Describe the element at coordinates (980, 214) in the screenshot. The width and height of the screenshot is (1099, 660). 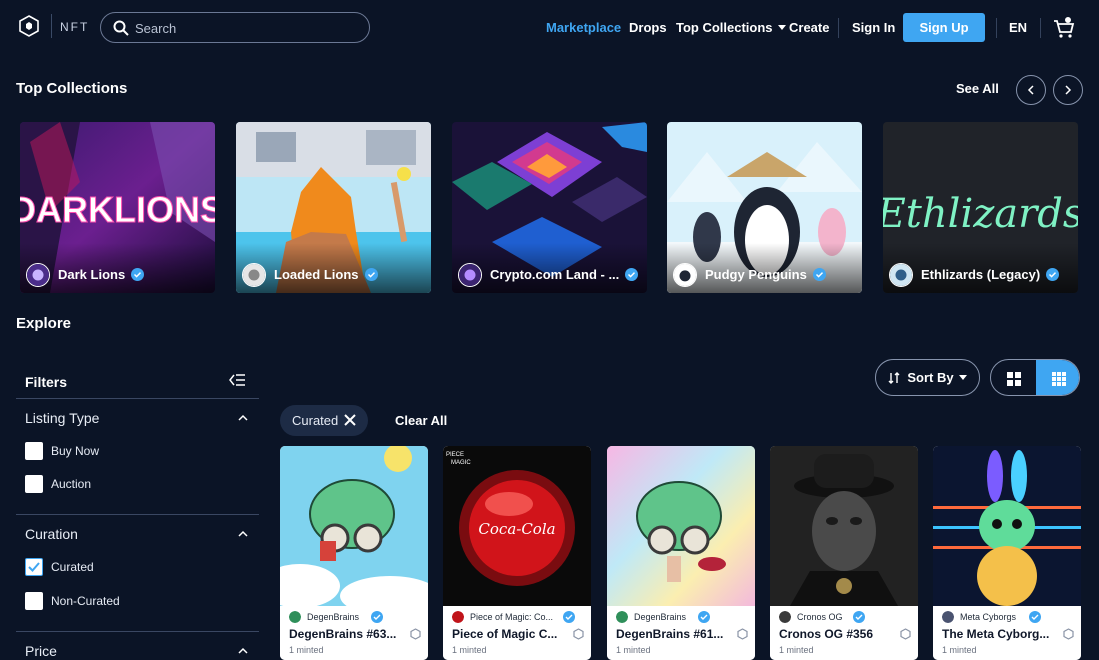
I see `ethlizards-art-text: Ethlizards` at that location.